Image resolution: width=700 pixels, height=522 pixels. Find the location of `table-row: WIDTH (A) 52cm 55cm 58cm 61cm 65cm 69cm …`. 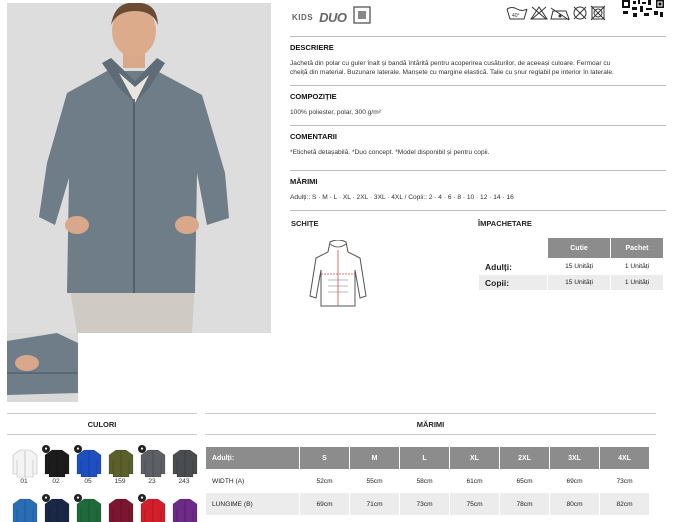

table-row: WIDTH (A) 52cm 55cm 58cm 61cm 65cm 69cm … is located at coordinates (427, 481).